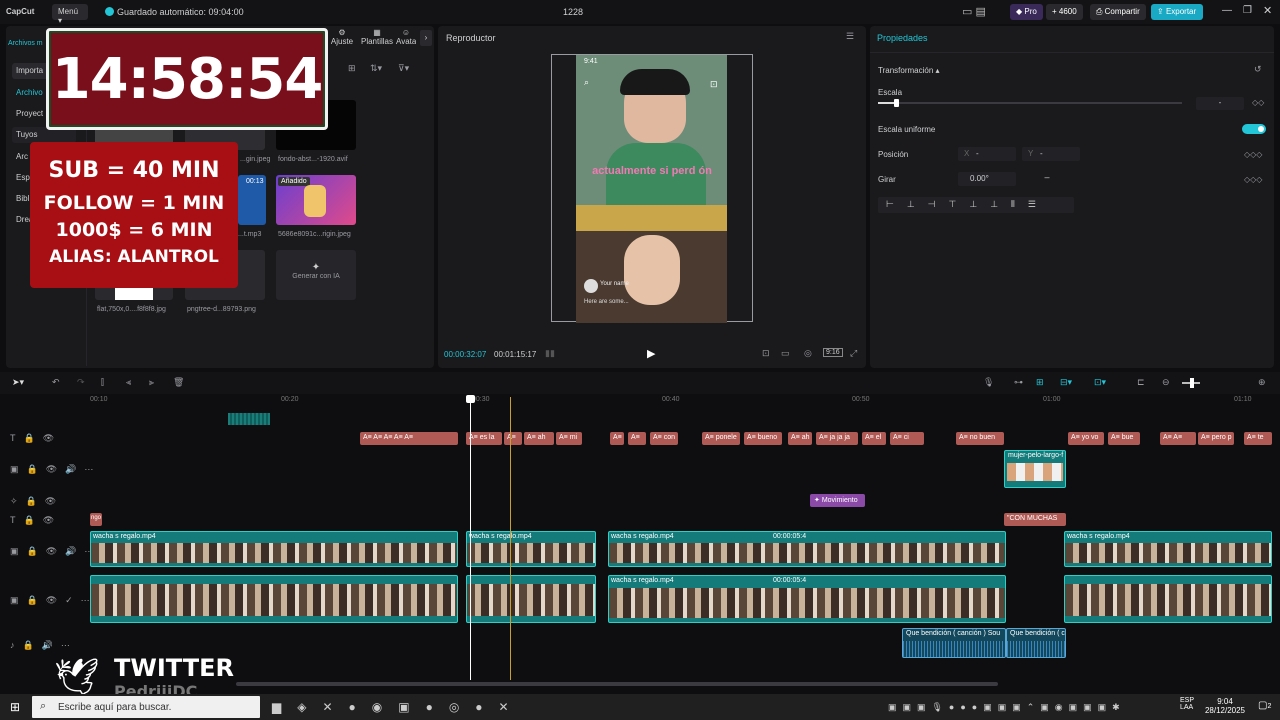 The image size is (1280, 720). Describe the element at coordinates (1247, 10) in the screenshot. I see `maximize-icon: ❐` at that location.